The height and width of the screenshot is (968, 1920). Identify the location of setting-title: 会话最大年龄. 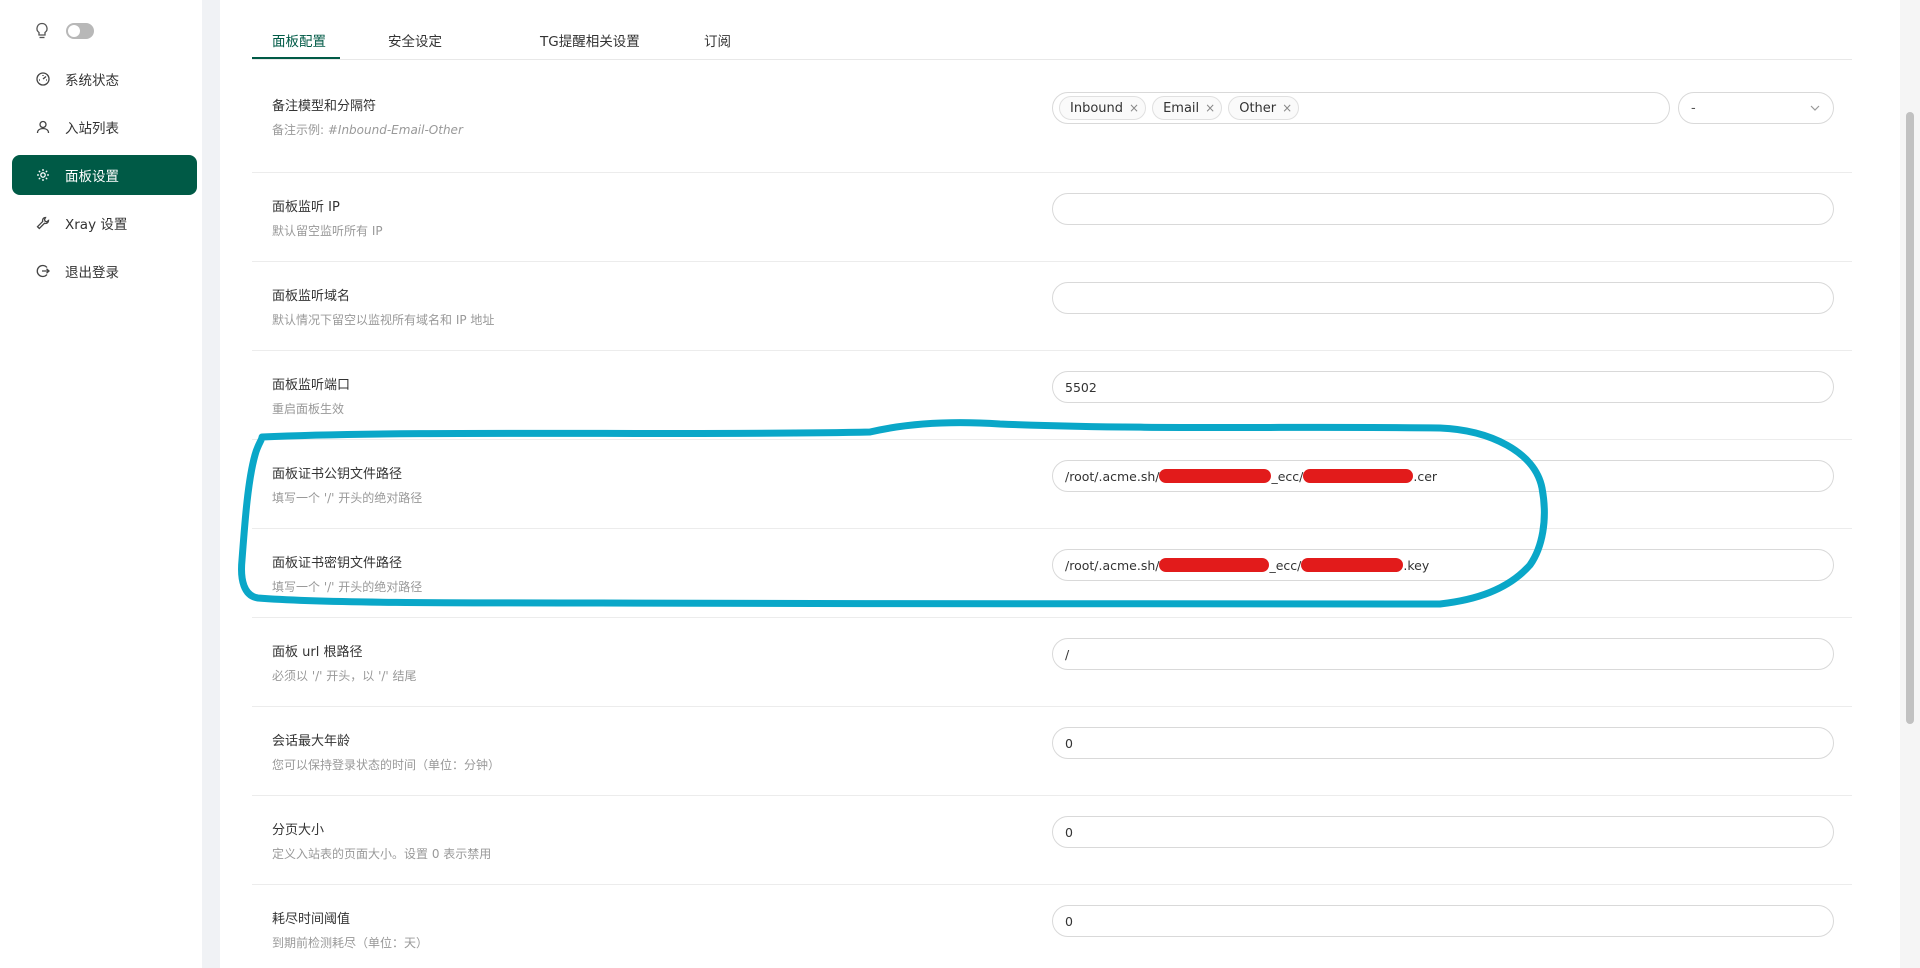
(311, 741).